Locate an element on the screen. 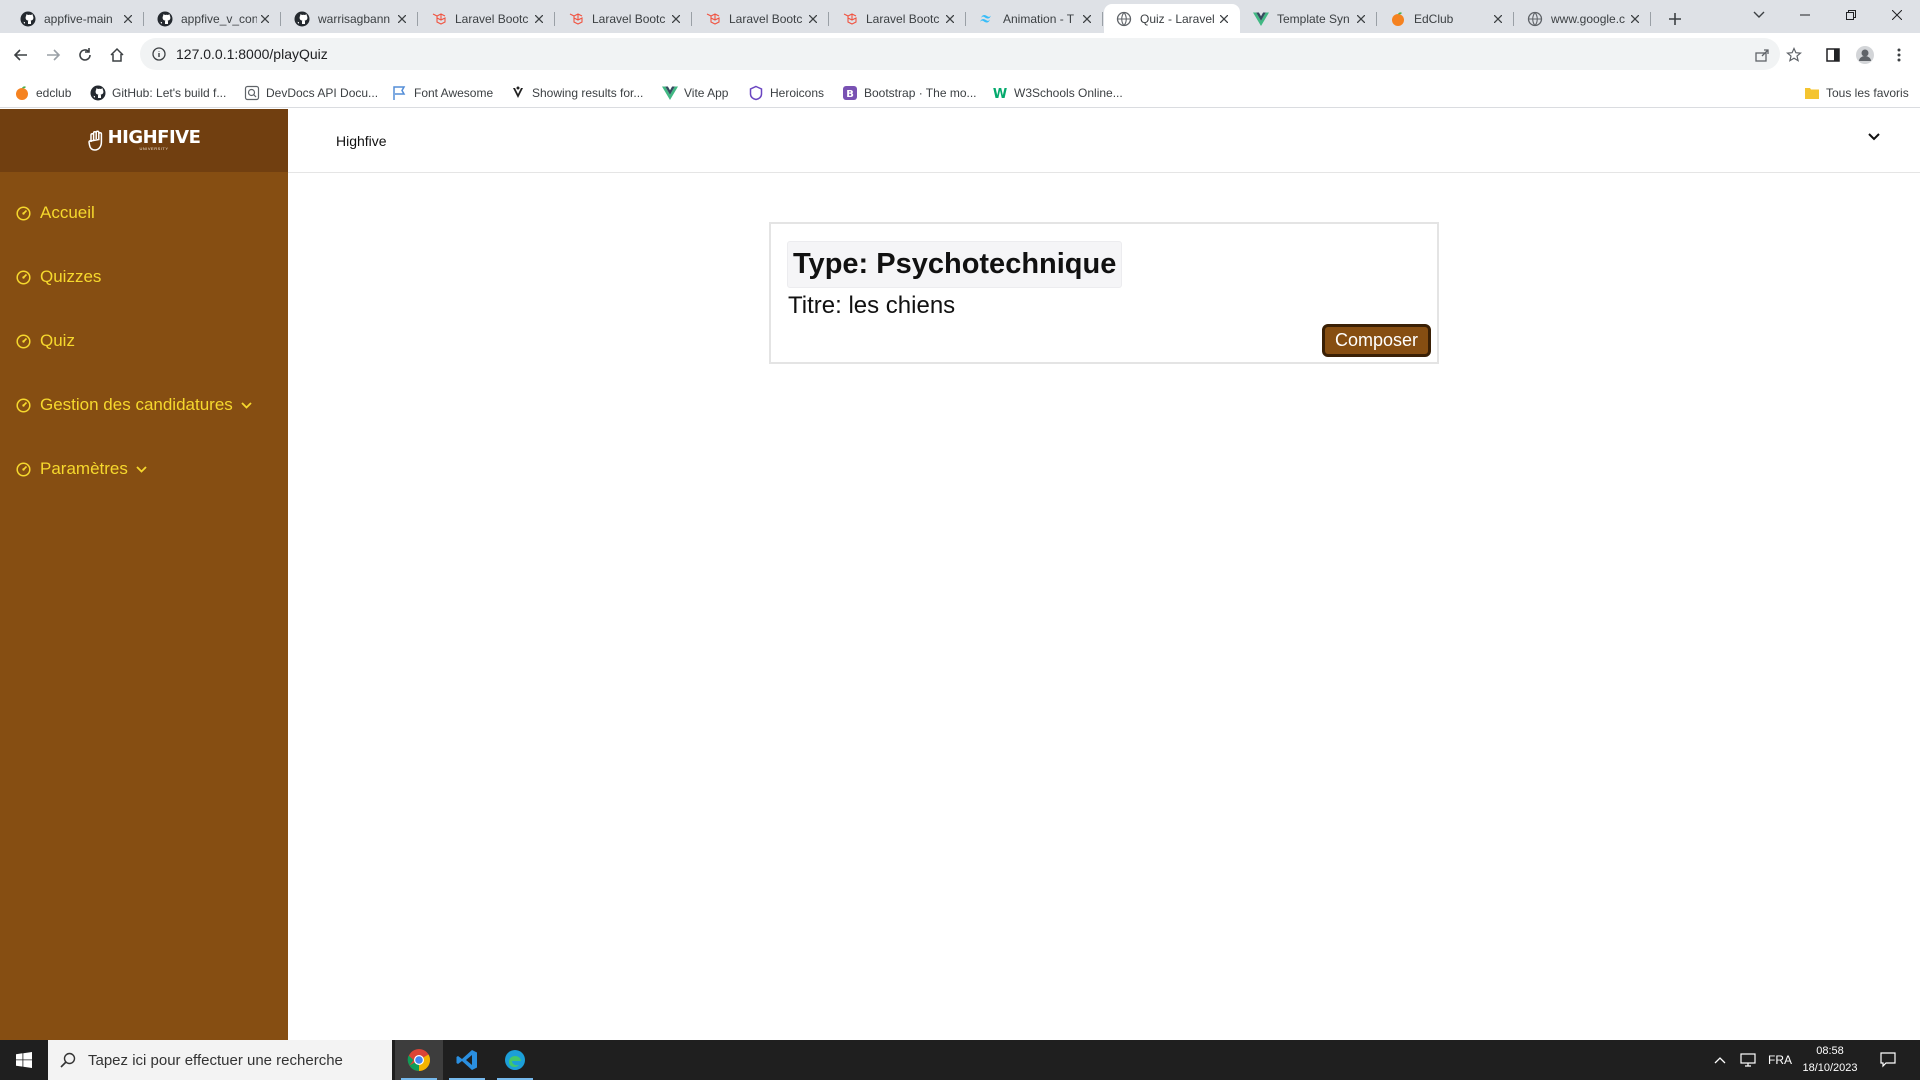 Image resolution: width=1920 pixels, height=1080 pixels. network-status is located at coordinates (1748, 1060).